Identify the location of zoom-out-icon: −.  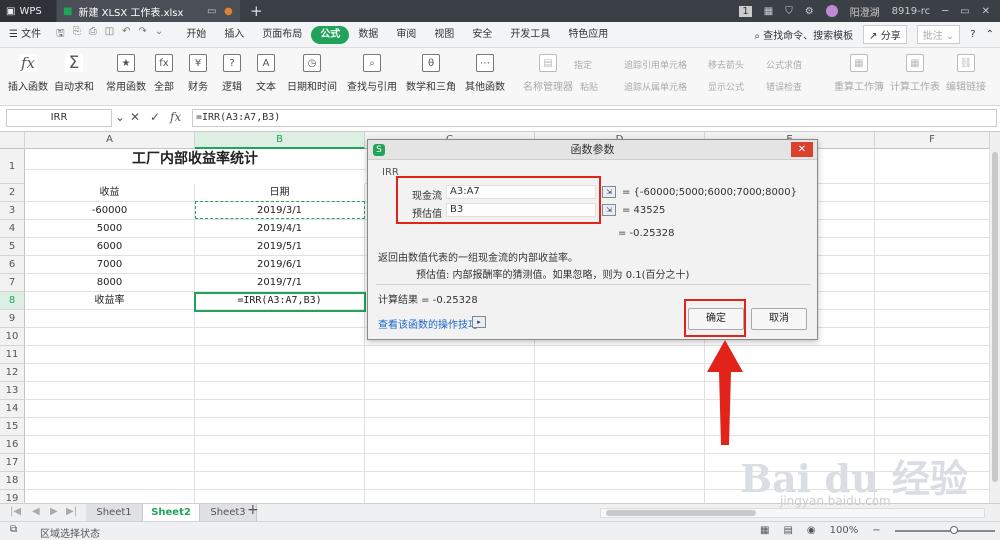
(876, 530).